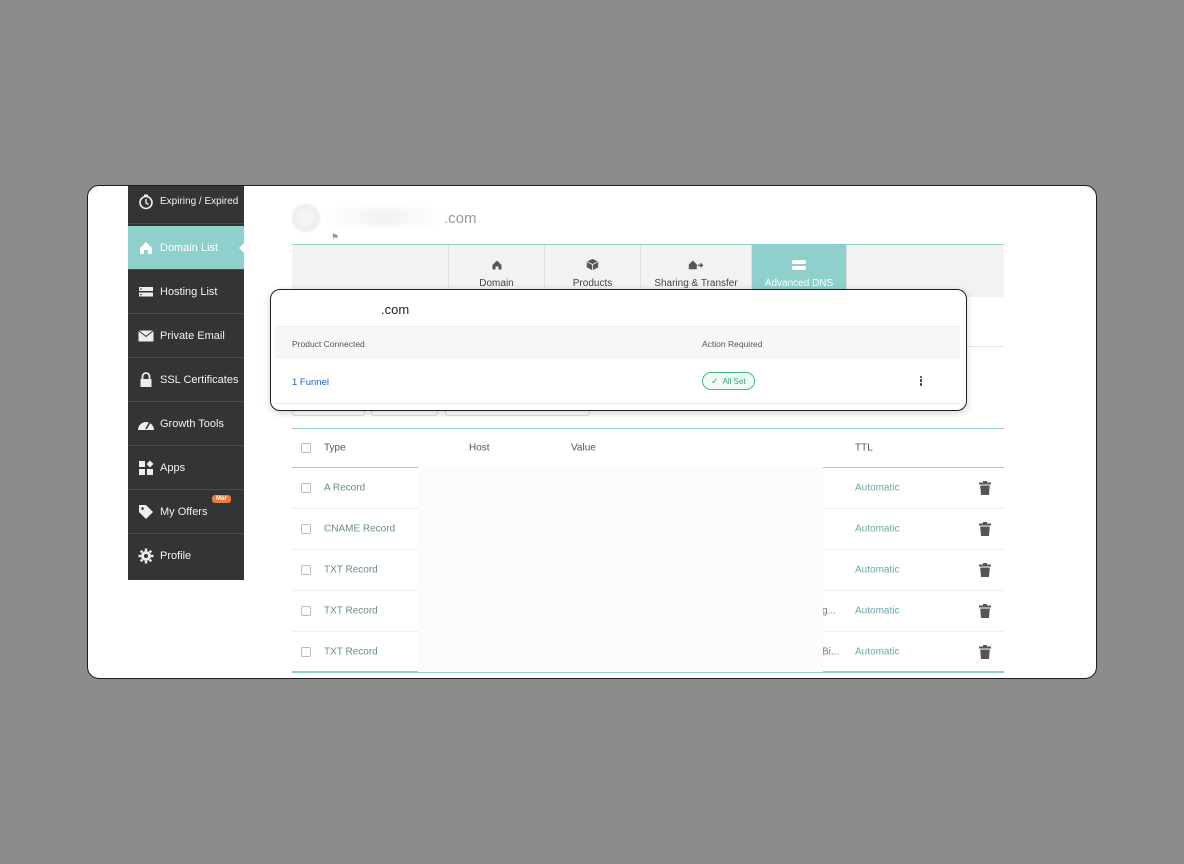 Image resolution: width=1184 pixels, height=864 pixels. I want to click on column-header-product: Product Connected, so click(328, 344).